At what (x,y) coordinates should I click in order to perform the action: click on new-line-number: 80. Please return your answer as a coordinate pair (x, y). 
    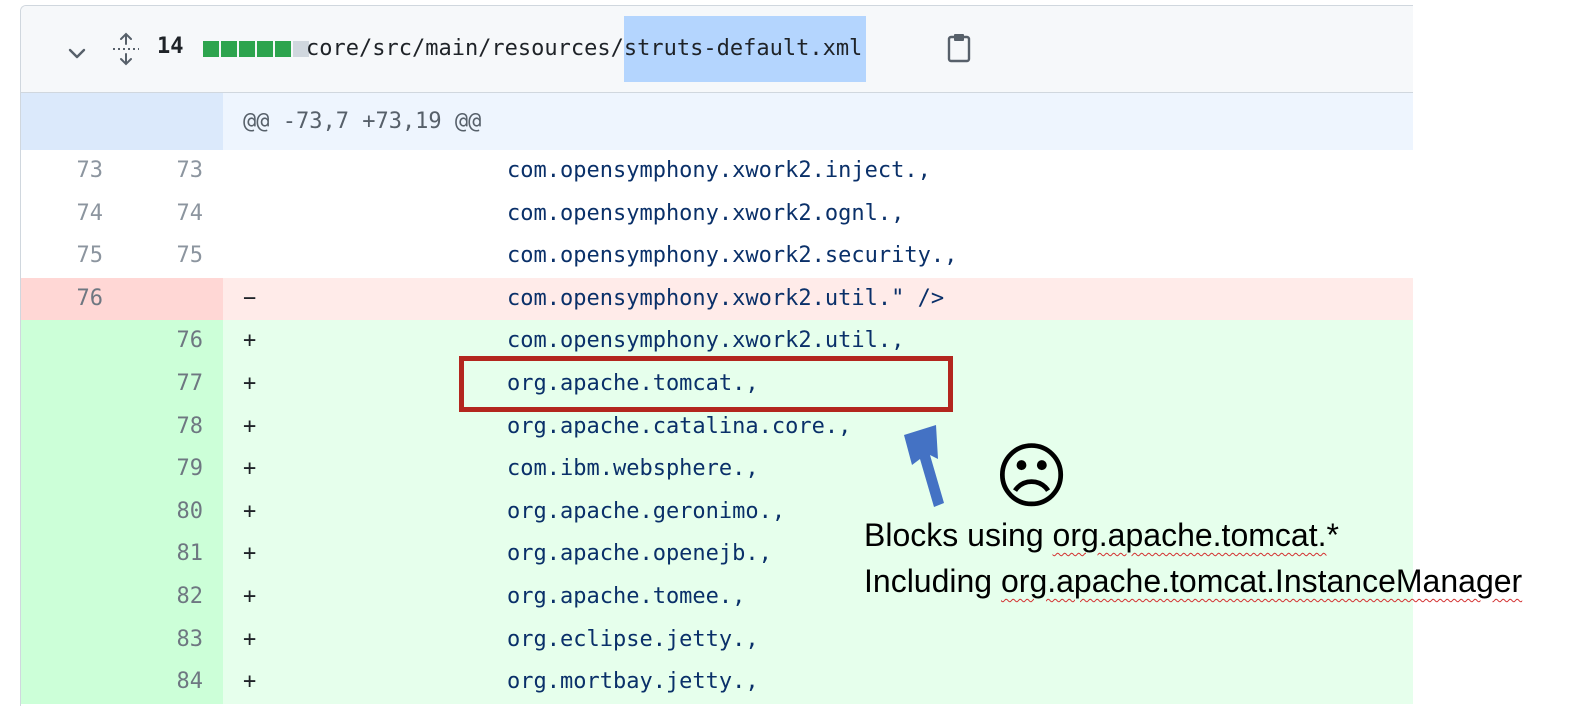
    Looking at the image, I should click on (163, 512).